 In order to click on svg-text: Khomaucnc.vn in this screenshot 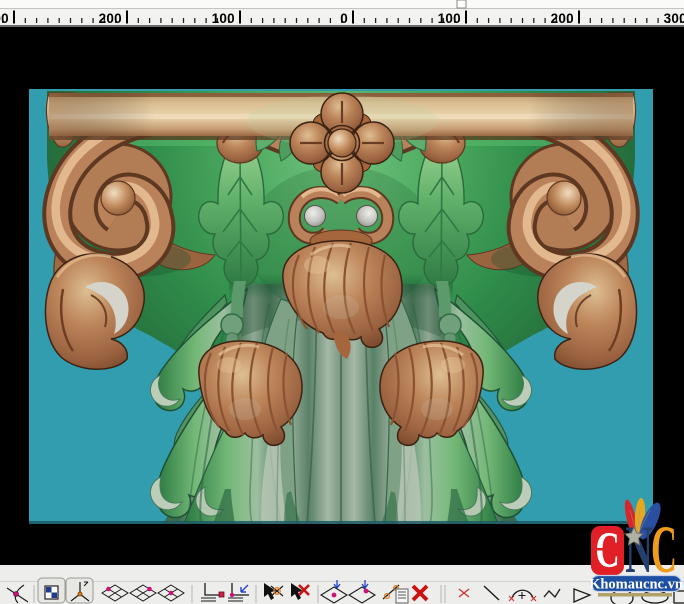, I will do `click(636, 585)`.